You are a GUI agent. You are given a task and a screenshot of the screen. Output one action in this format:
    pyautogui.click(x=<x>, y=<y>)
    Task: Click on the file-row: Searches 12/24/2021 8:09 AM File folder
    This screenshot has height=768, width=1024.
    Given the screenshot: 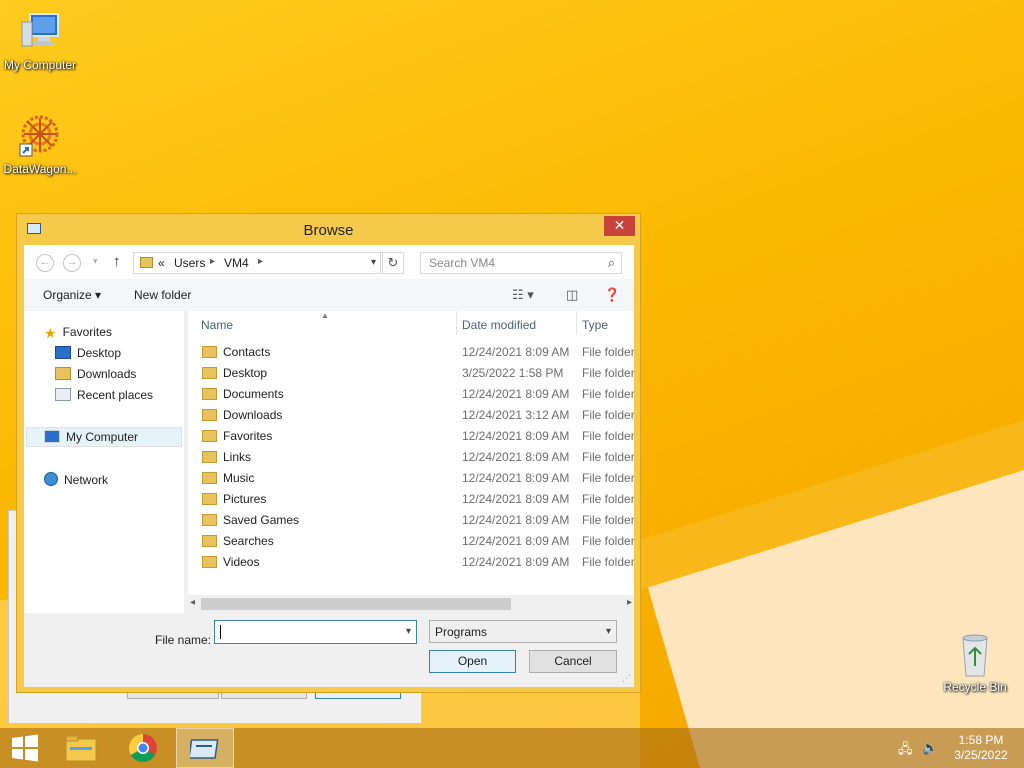 What is the action you would take?
    pyautogui.click(x=411, y=541)
    